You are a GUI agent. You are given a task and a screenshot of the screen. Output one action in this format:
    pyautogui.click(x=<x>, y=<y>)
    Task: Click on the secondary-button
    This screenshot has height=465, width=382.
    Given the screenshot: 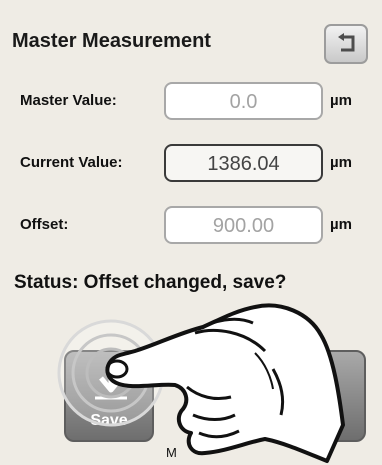 What is the action you would take?
    pyautogui.click(x=334, y=396)
    